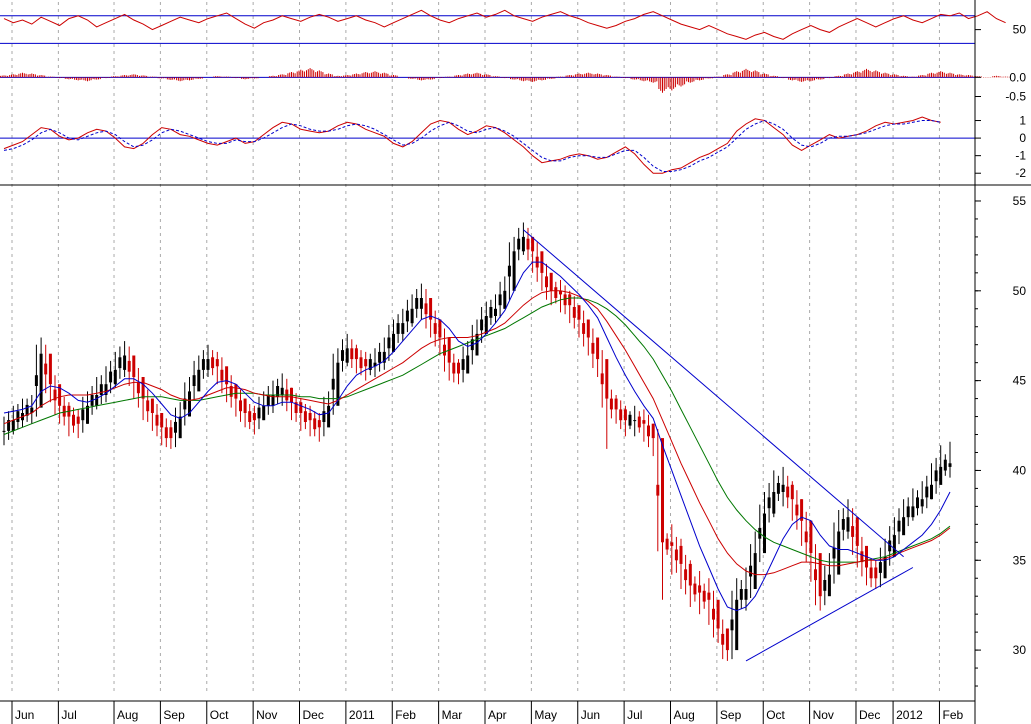 The width and height of the screenshot is (1031, 724). I want to click on x-tick-label: Dec, so click(869, 715).